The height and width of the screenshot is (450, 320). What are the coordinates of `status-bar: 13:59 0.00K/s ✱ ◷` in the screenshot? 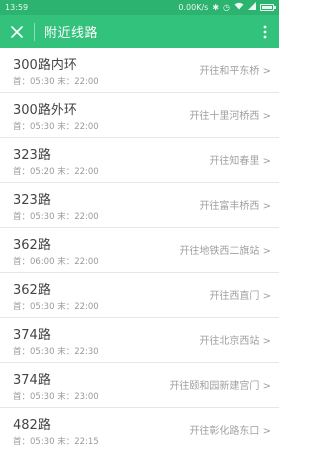 It's located at (139, 7).